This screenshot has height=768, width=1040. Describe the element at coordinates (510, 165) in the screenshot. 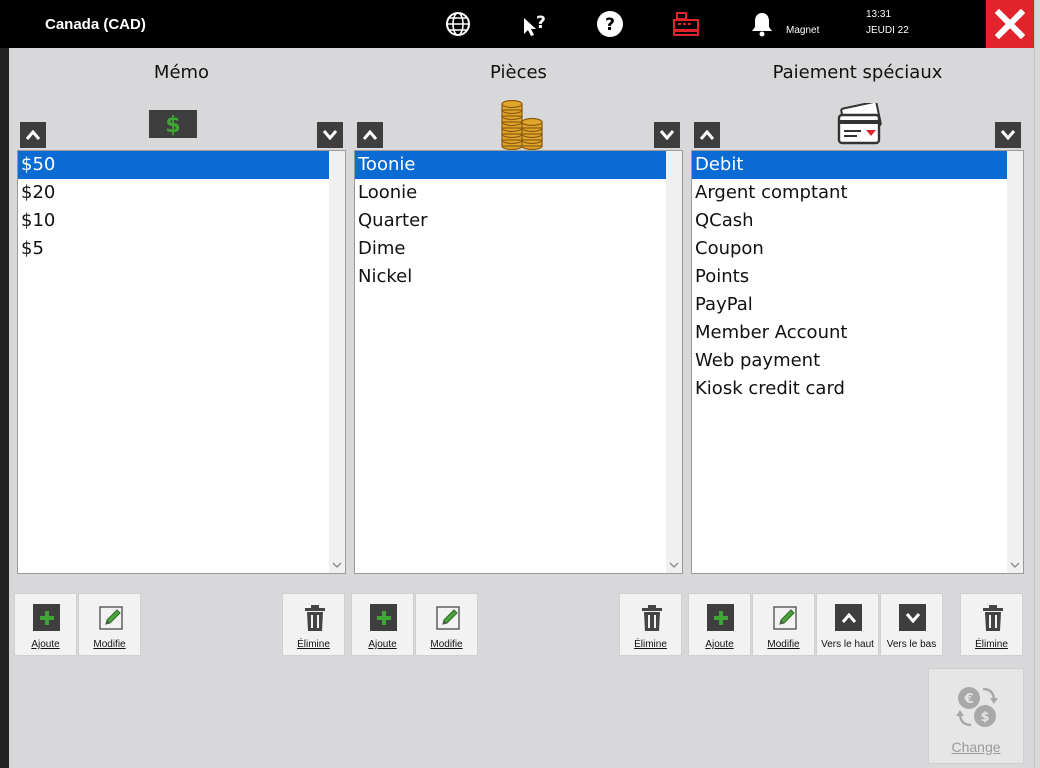

I see `pieces-list-item: Toonie` at that location.